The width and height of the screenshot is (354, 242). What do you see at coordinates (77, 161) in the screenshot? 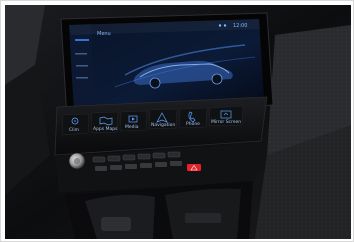
I see `knob-center` at bounding box center [77, 161].